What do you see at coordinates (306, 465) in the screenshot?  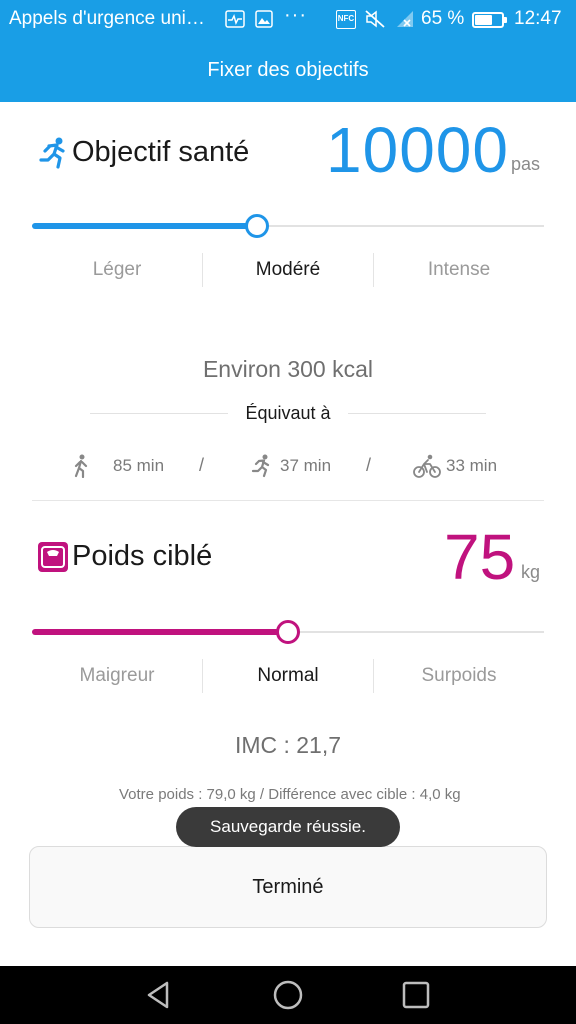 I see `run-duration: 37 min` at bounding box center [306, 465].